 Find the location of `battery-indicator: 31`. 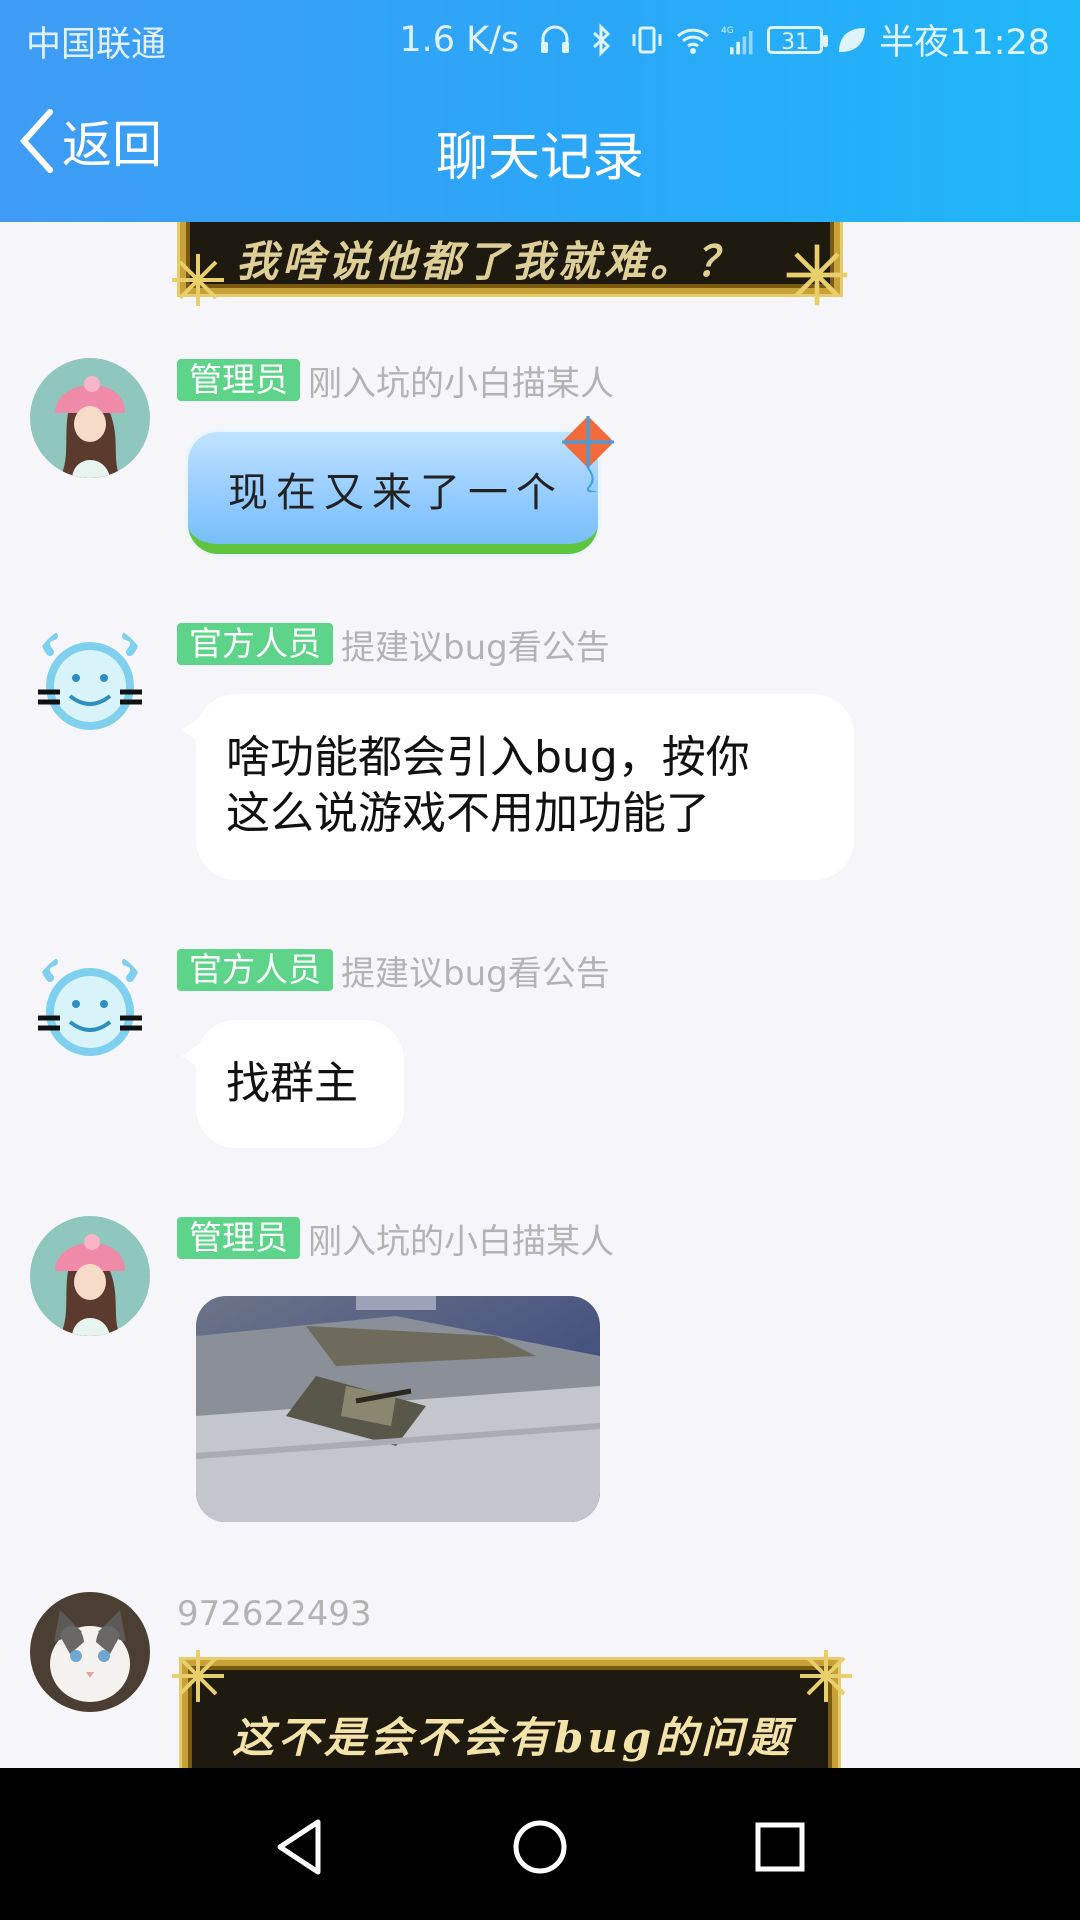

battery-indicator: 31 is located at coordinates (798, 40).